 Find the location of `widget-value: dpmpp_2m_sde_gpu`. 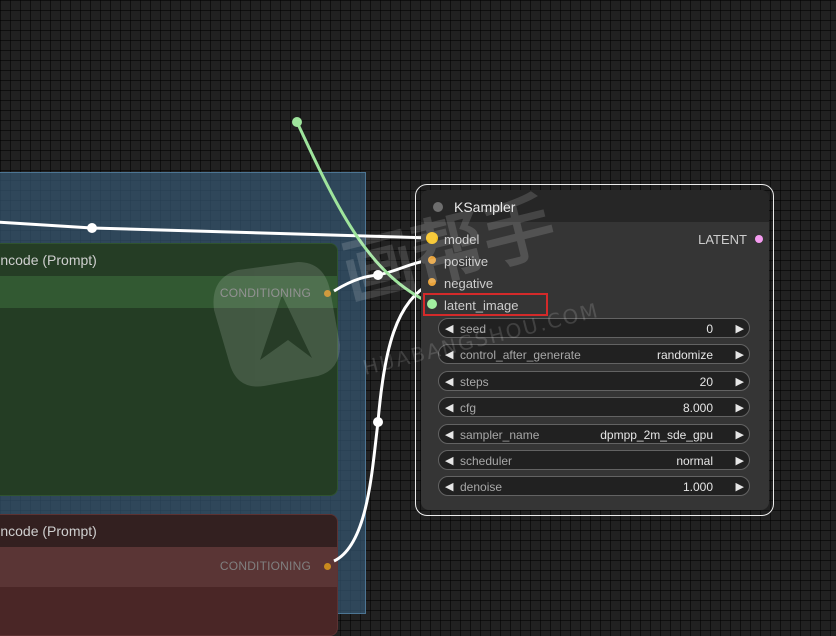

widget-value: dpmpp_2m_sde_gpu is located at coordinates (656, 435).